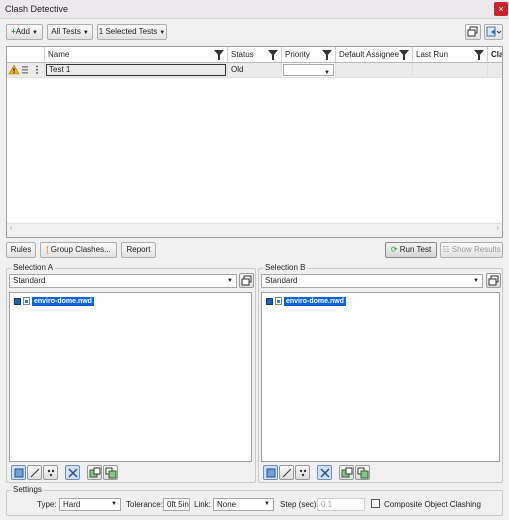 This screenshot has width=509, height=520. Describe the element at coordinates (372, 281) in the screenshot. I see `selection-b-set-dropdown: Standard ▼` at that location.